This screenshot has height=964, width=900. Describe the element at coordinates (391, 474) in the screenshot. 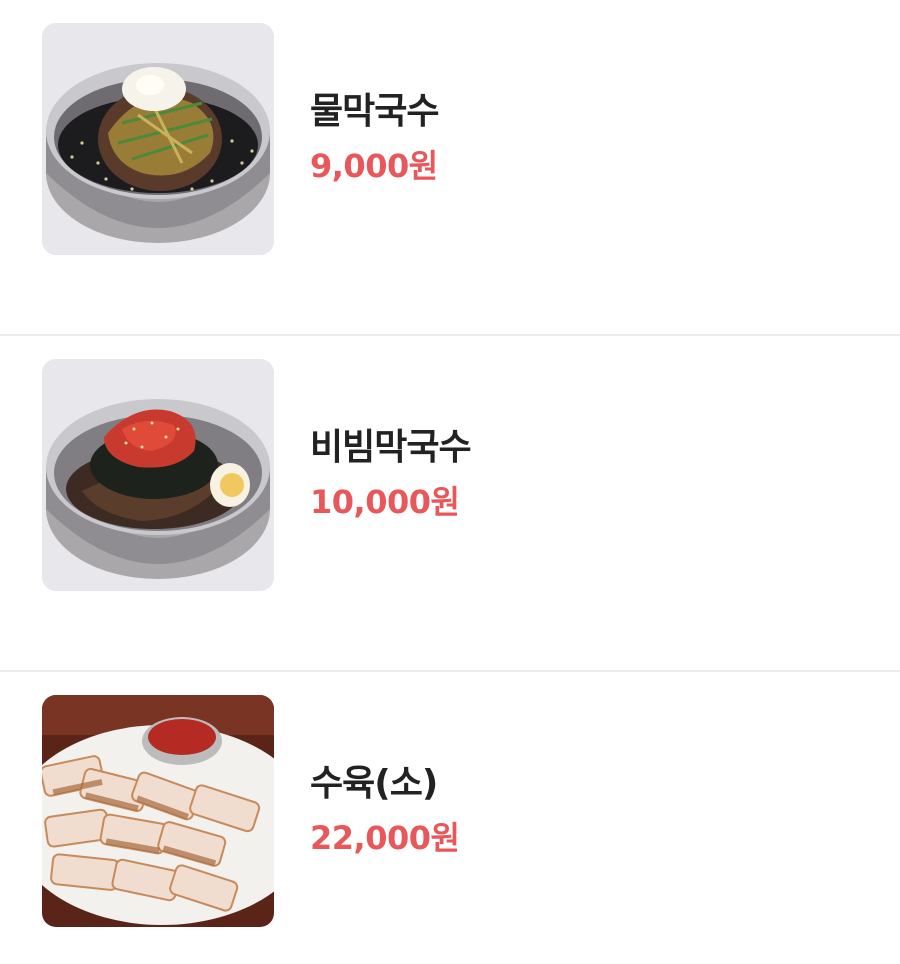

I see `menu-item-info: 비빔막국수 10,000원` at that location.